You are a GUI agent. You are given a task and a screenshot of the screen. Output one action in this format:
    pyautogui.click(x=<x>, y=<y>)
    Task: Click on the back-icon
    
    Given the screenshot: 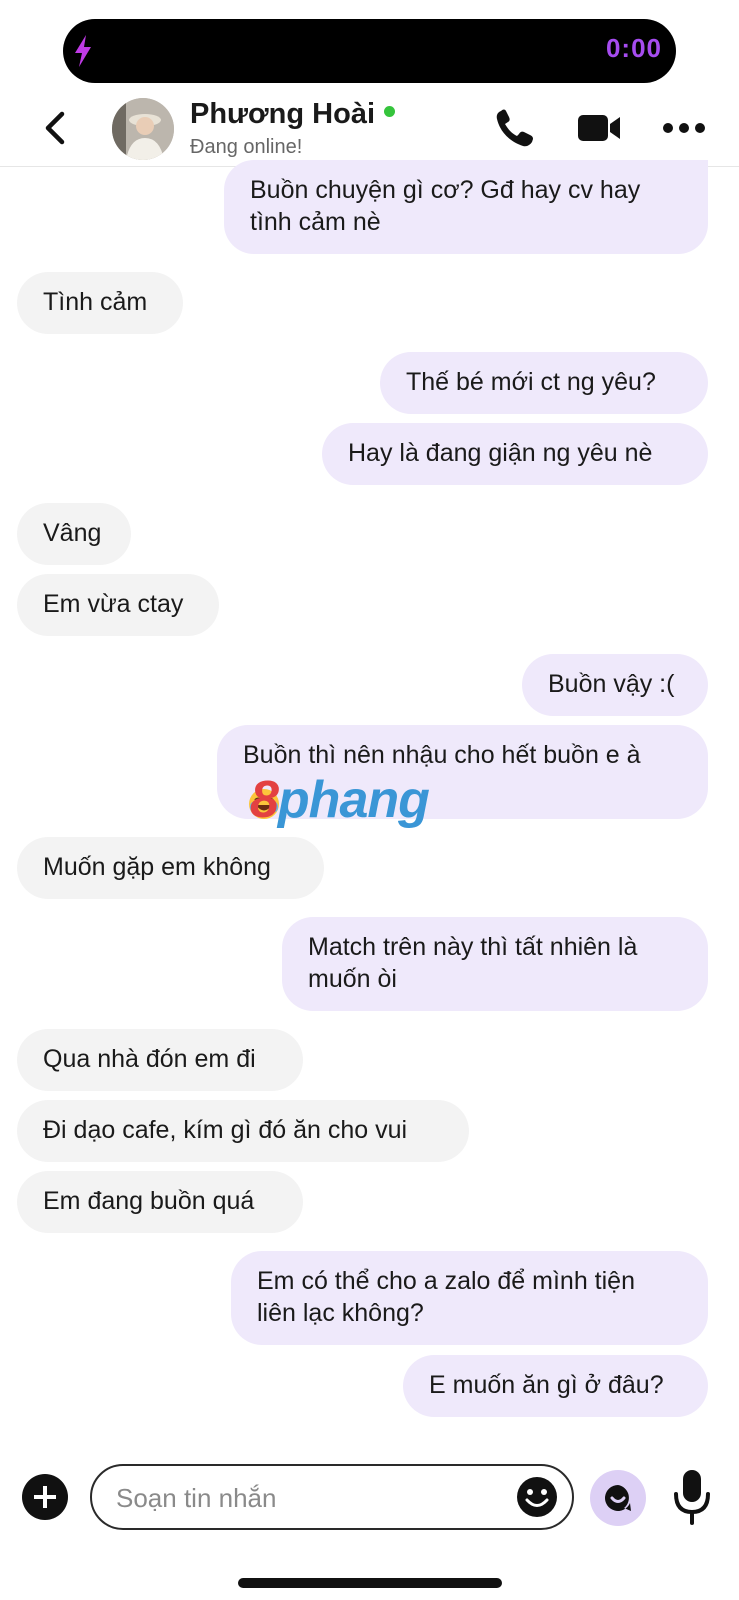 What is the action you would take?
    pyautogui.click(x=55, y=128)
    